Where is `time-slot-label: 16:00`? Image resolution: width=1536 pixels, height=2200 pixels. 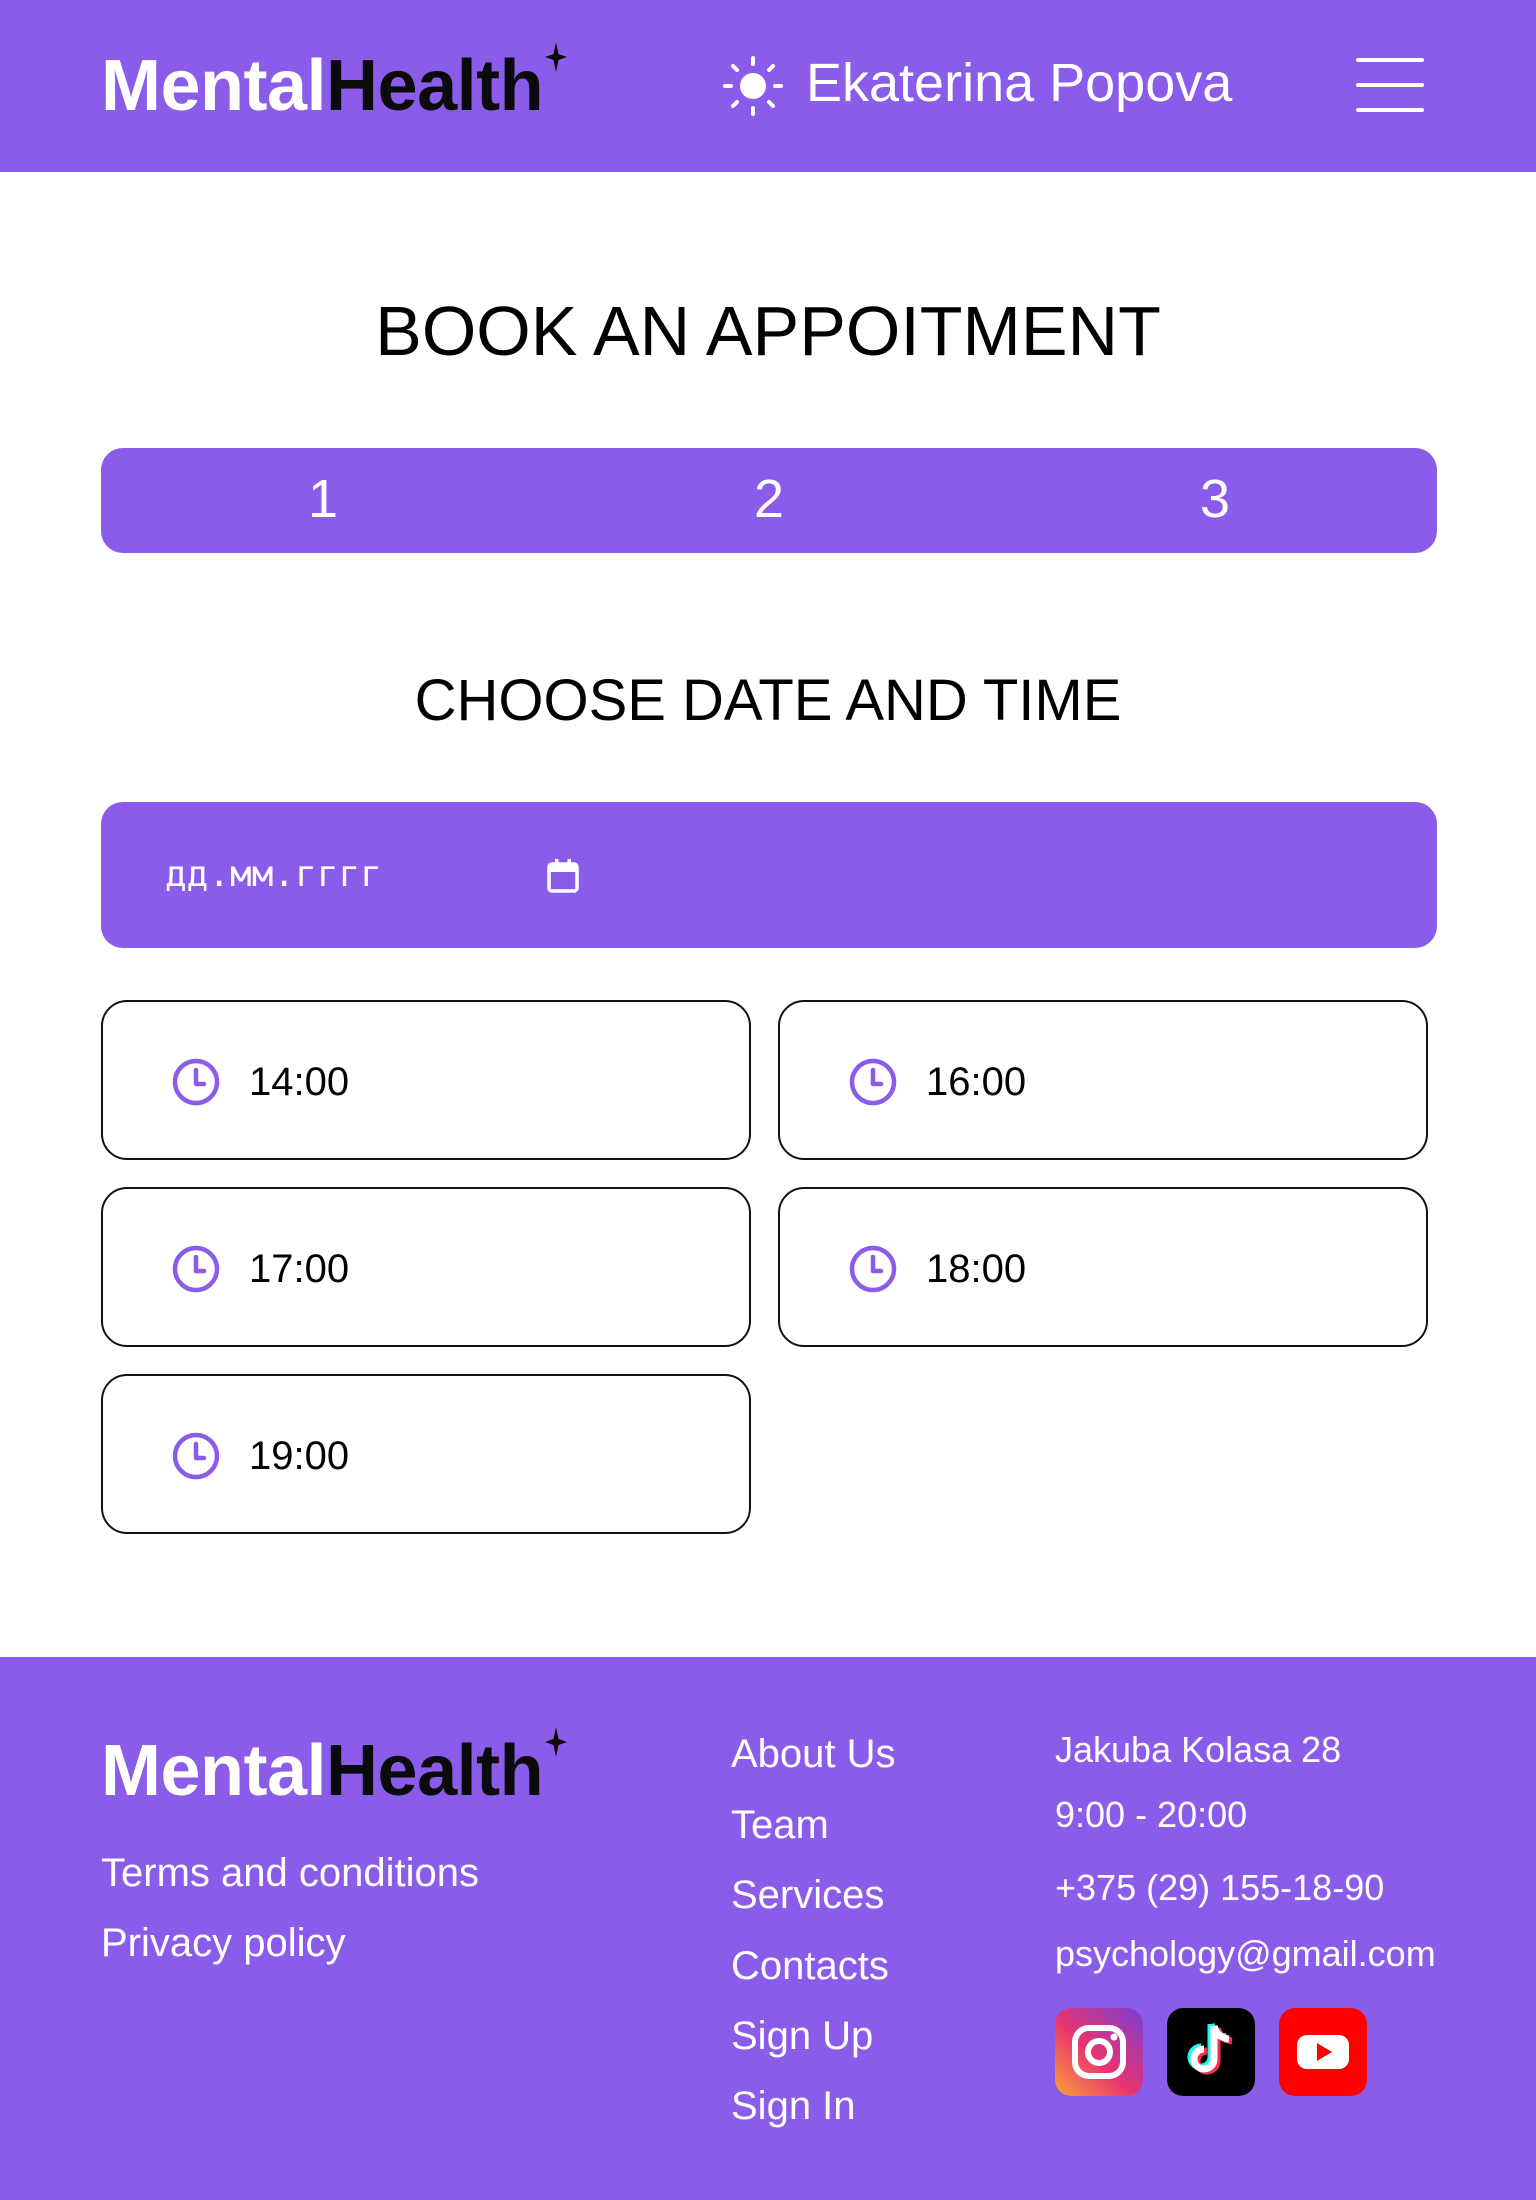
time-slot-label: 16:00 is located at coordinates (976, 1082).